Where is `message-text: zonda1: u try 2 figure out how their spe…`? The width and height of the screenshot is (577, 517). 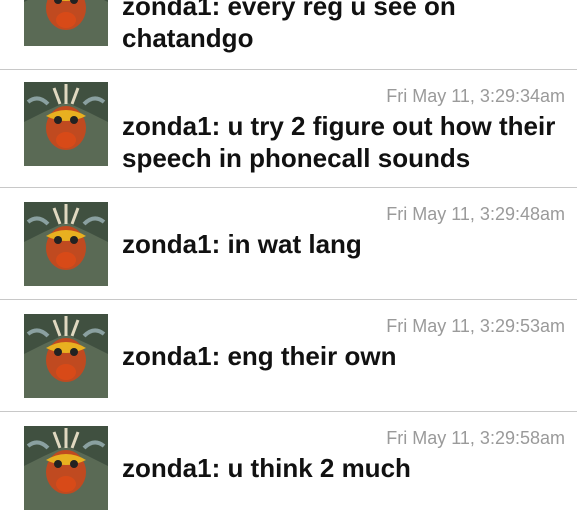
message-text: zonda1: u try 2 figure out how their spe… is located at coordinates (339, 142).